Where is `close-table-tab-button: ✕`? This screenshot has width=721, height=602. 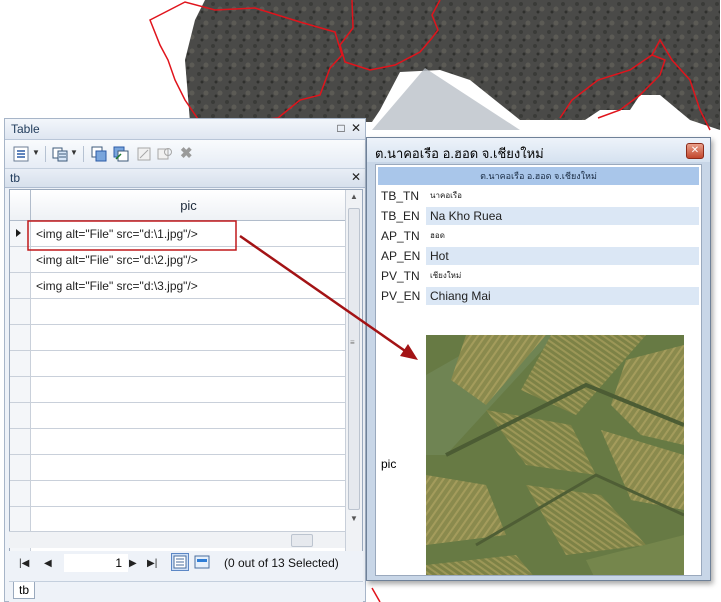
close-table-tab-button: ✕ is located at coordinates (356, 177).